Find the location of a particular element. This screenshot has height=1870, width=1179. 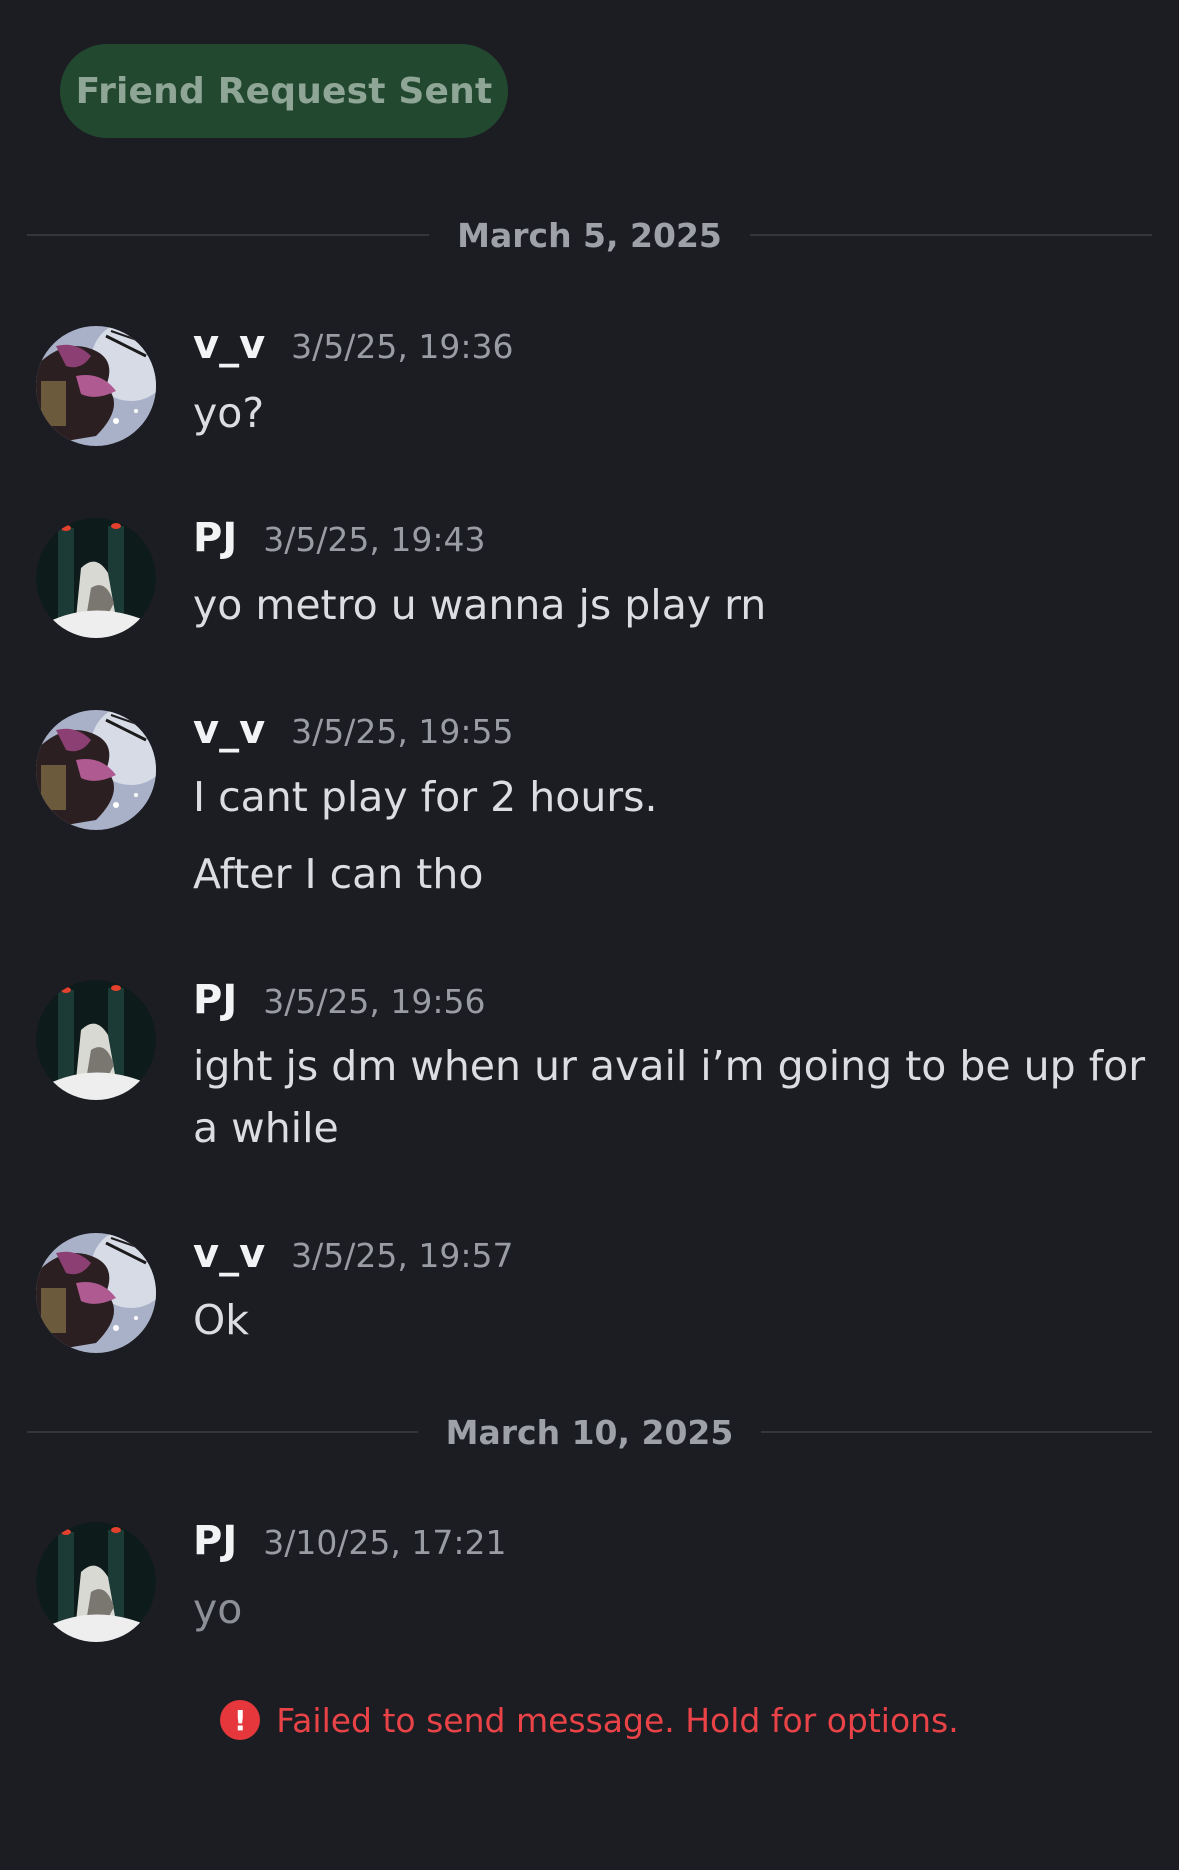

message-text: yo metro u wanna js play rn is located at coordinates (480, 605).